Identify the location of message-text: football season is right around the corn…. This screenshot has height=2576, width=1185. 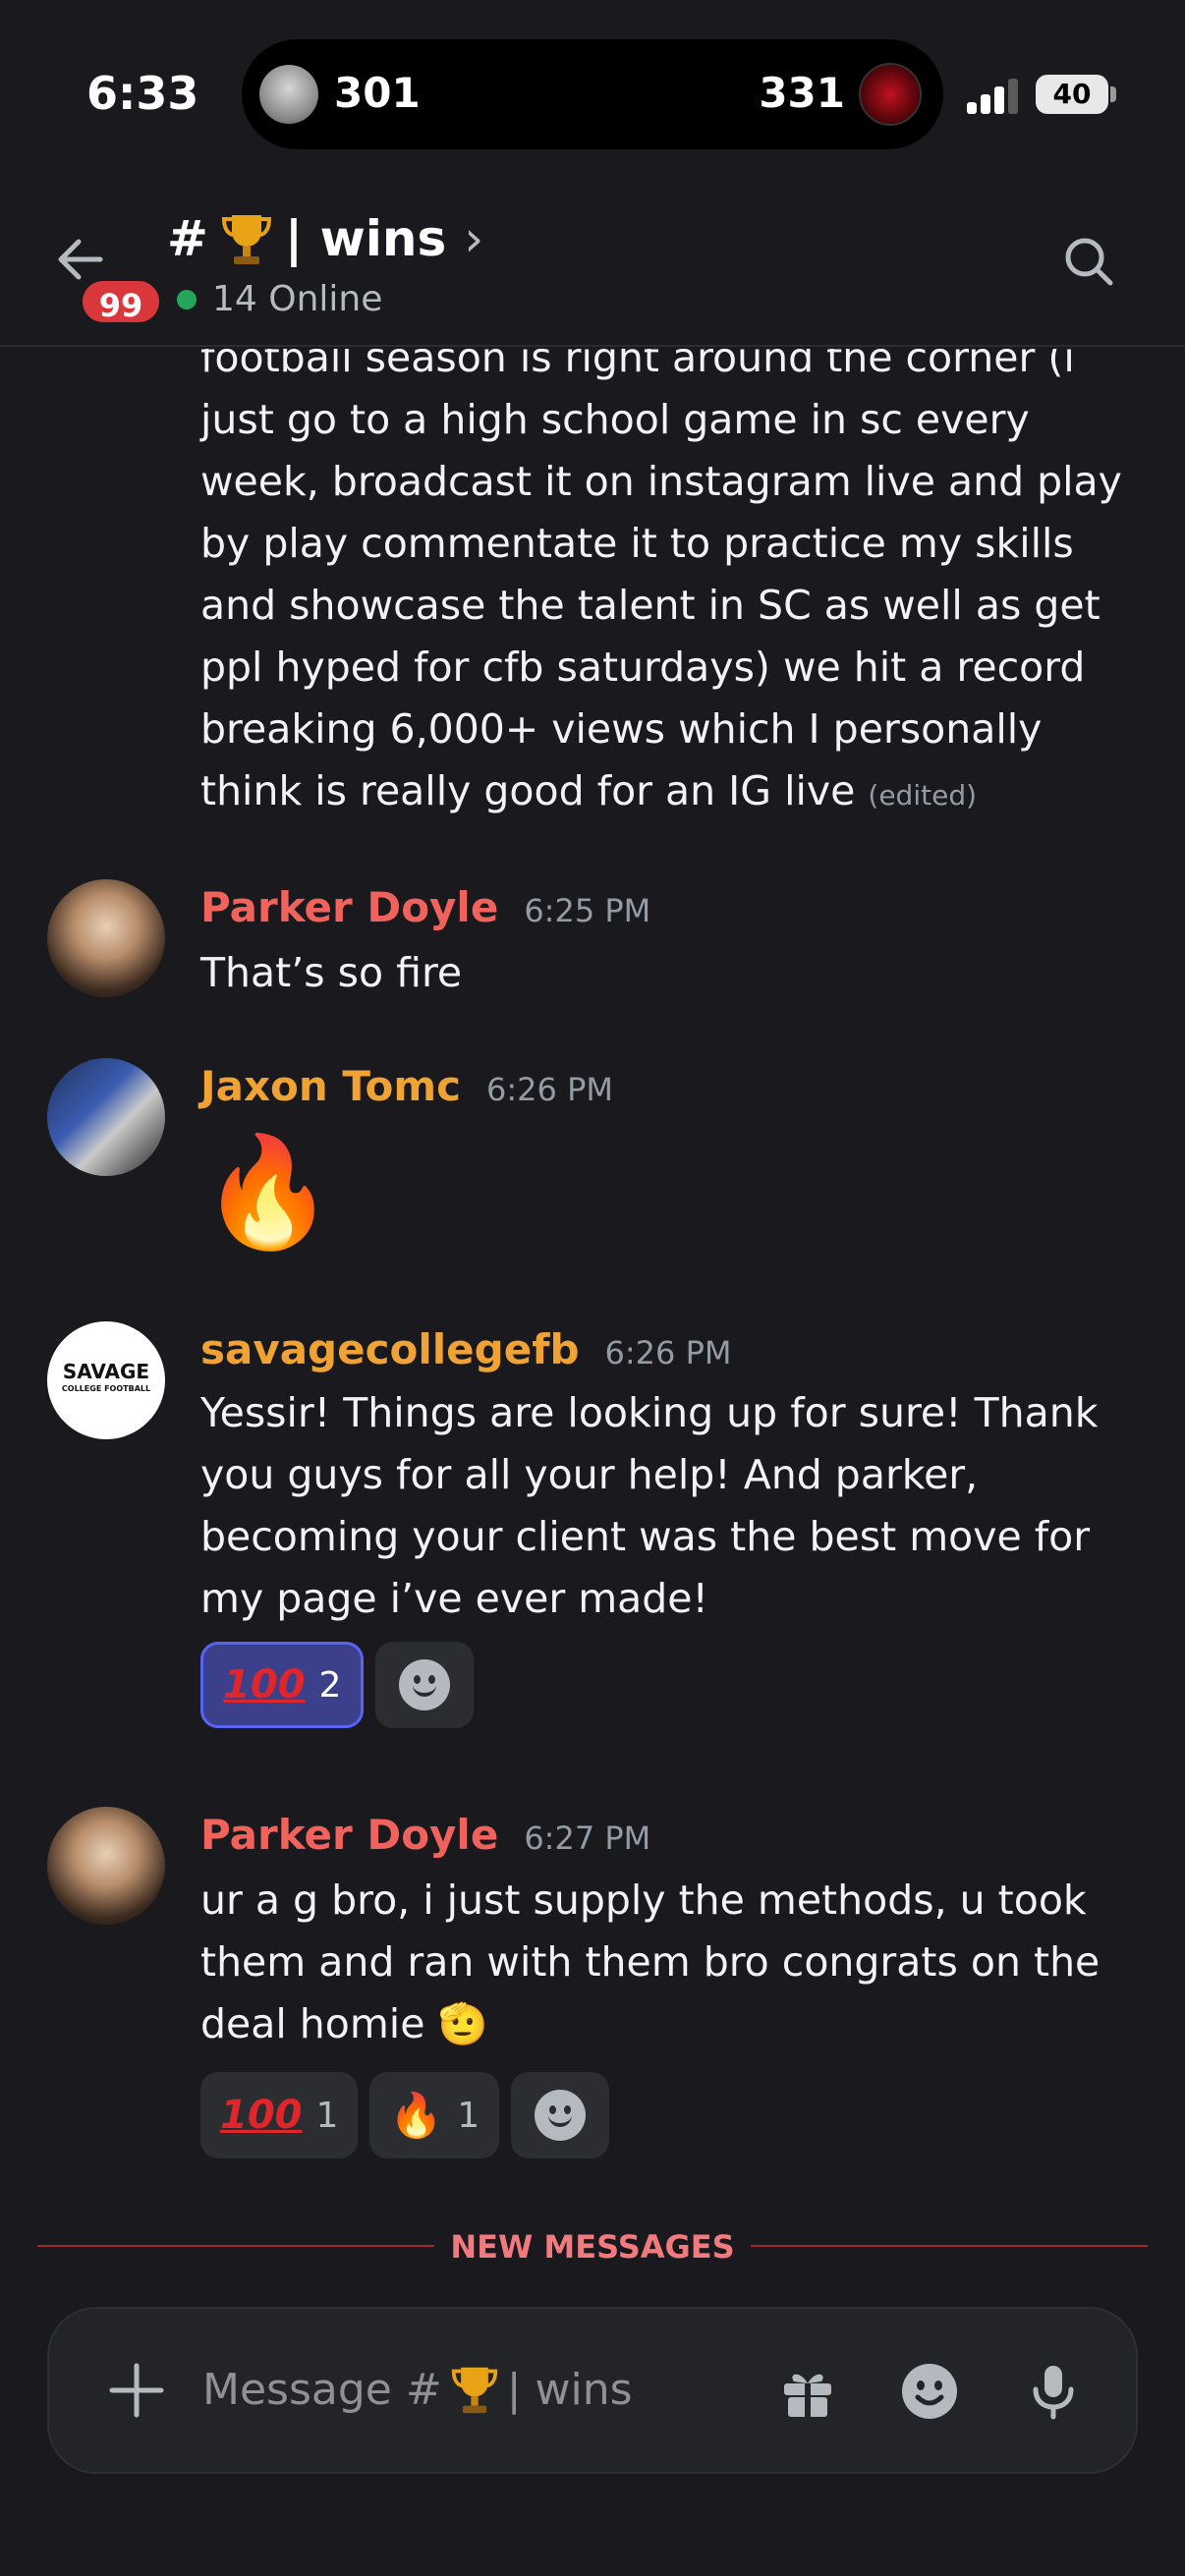
(661, 581).